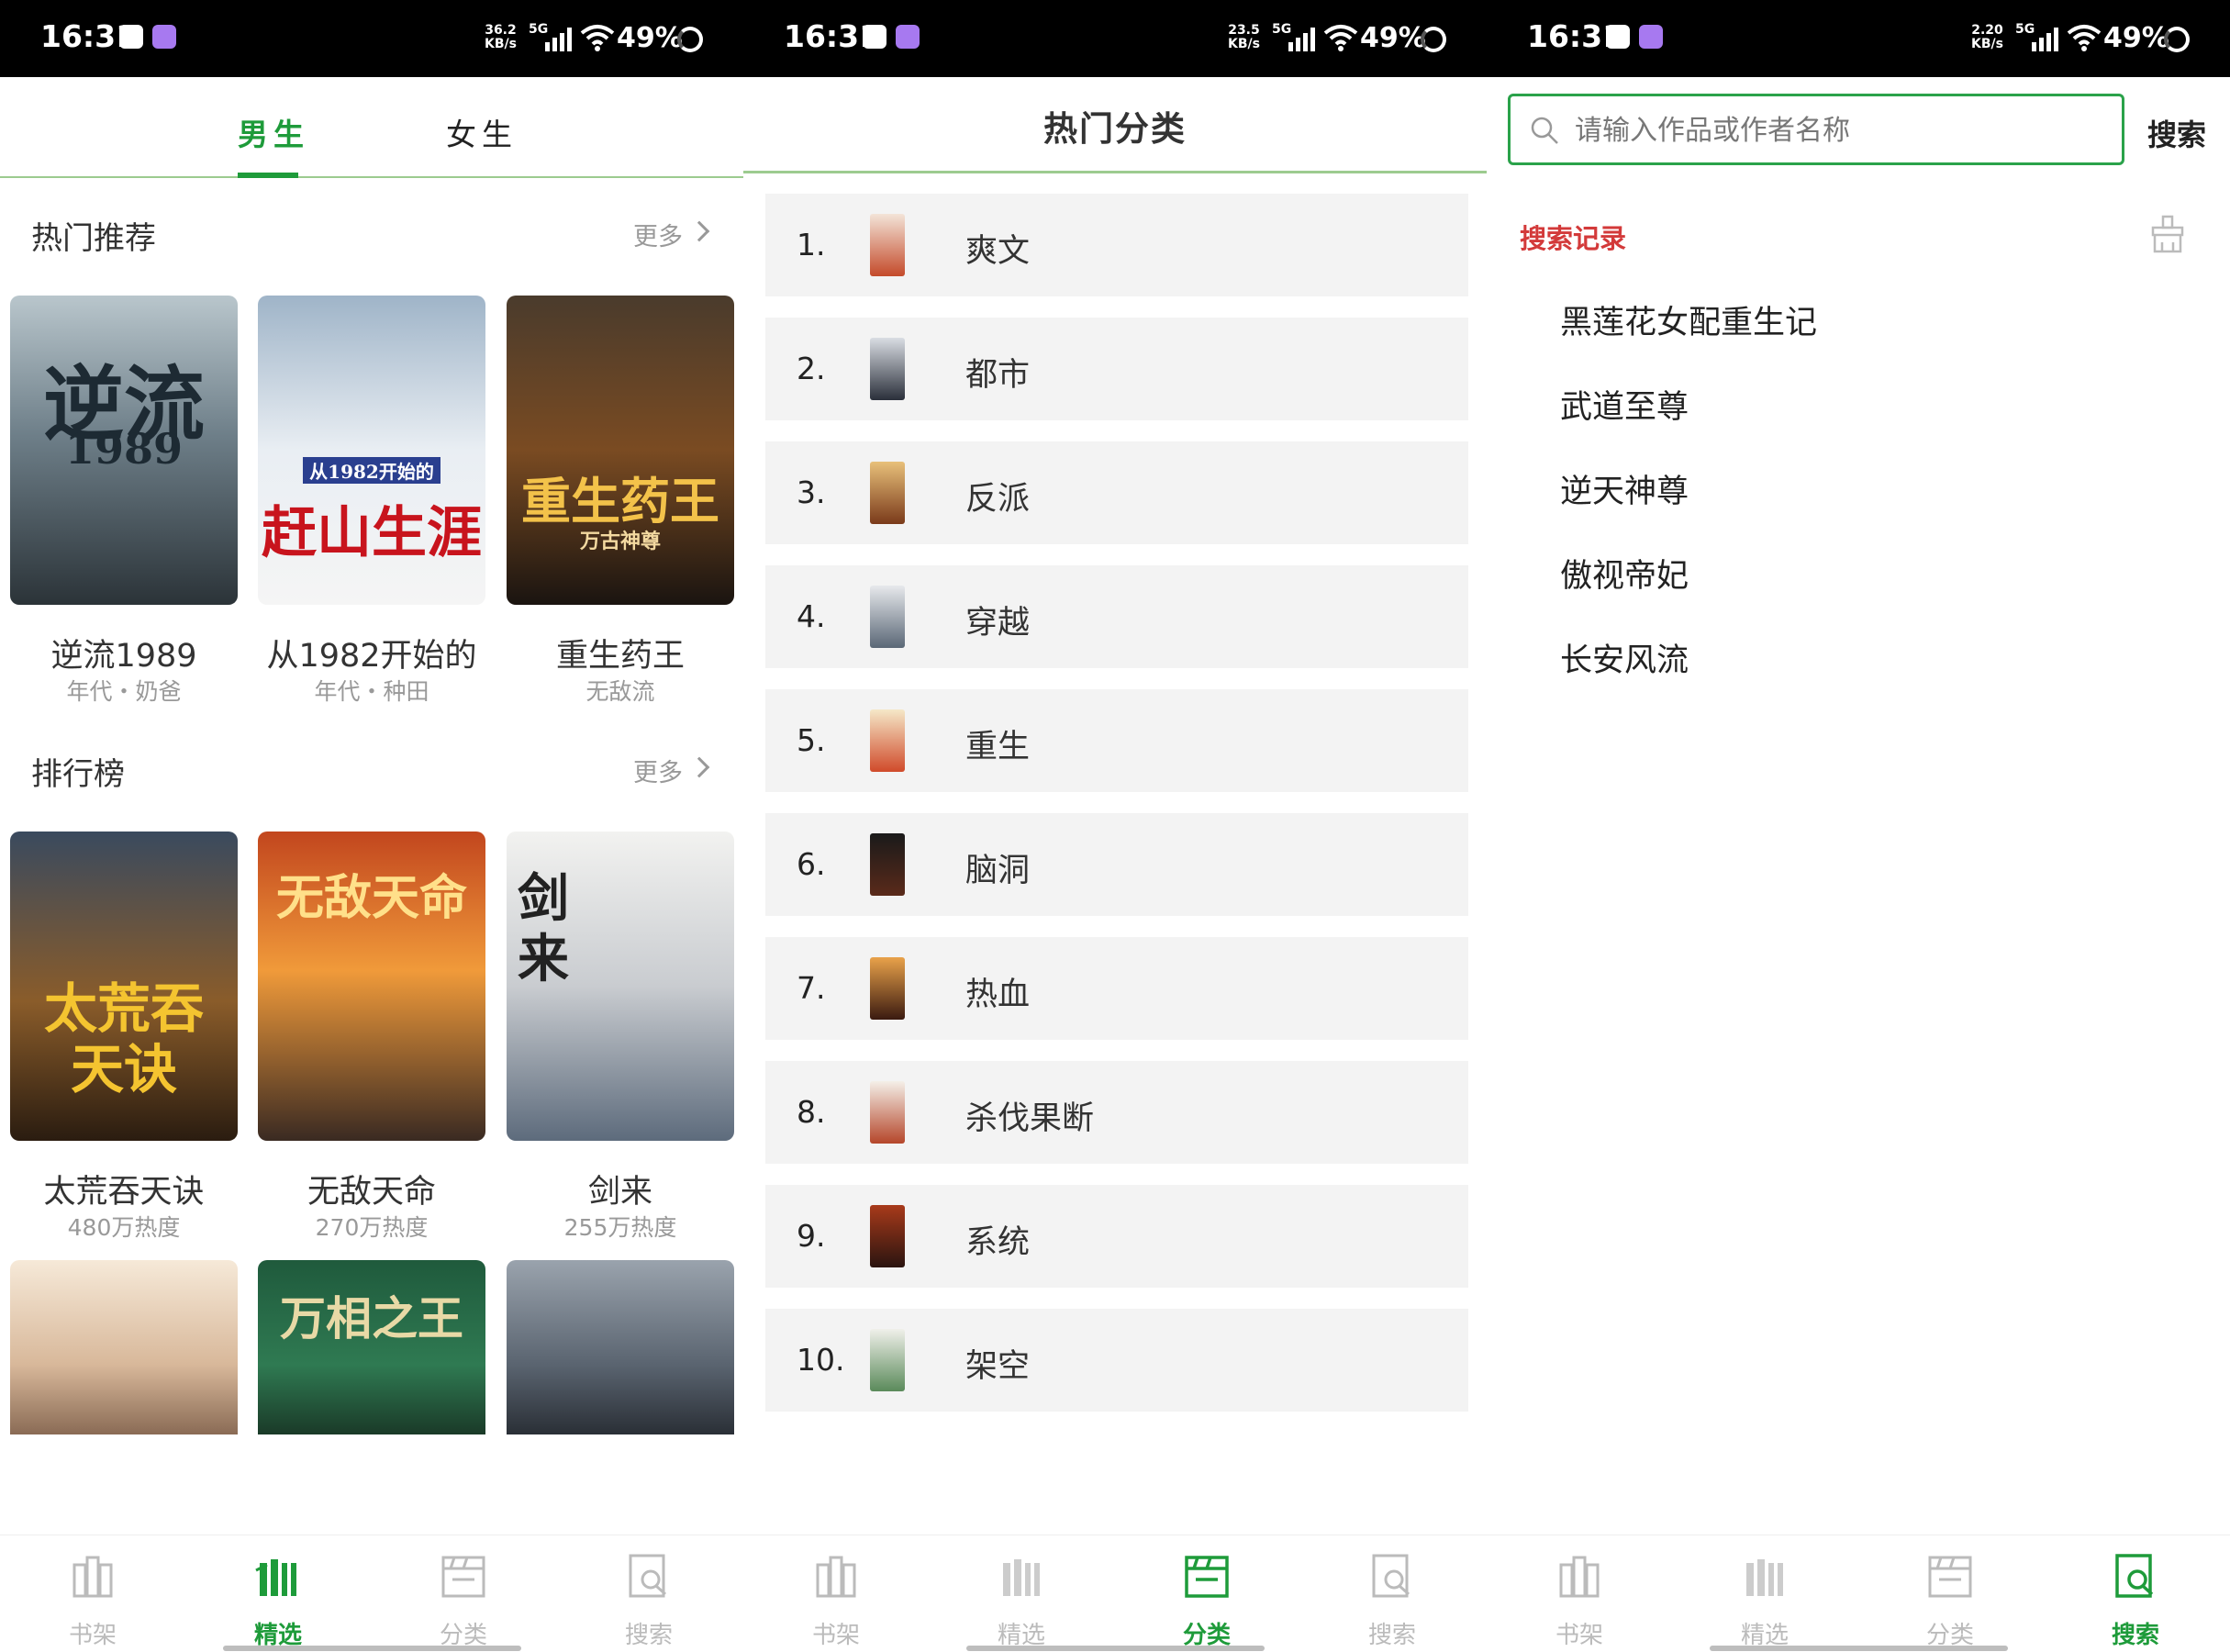 The width and height of the screenshot is (2230, 1652). What do you see at coordinates (620, 1227) in the screenshot?
I see `book-heat: 255万热度` at bounding box center [620, 1227].